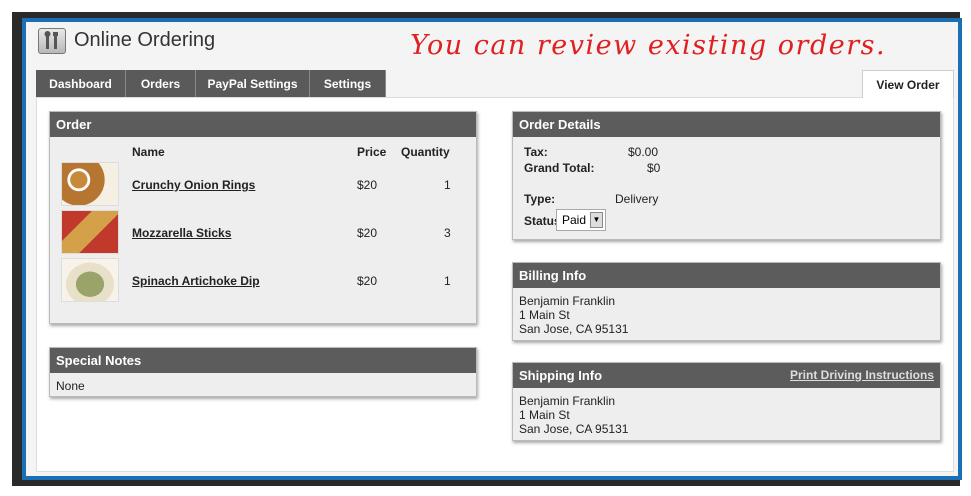 This screenshot has height=496, width=971. I want to click on item-quantity: 3, so click(447, 233).